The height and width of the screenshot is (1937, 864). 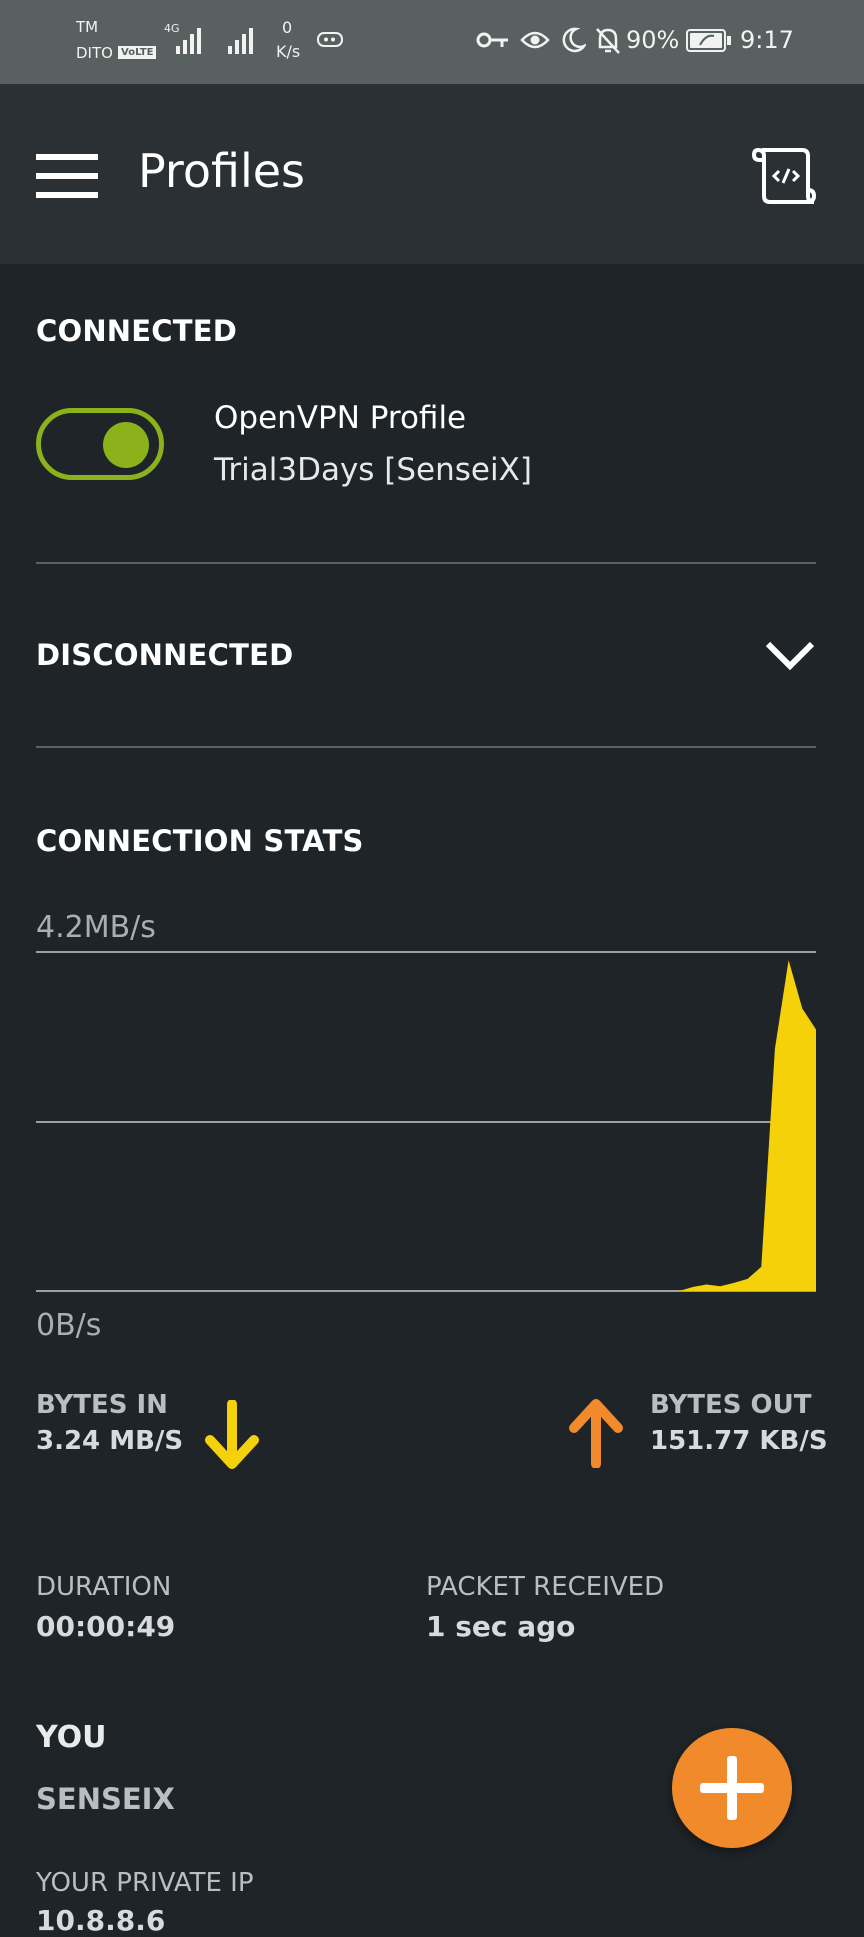 I want to click on menu-icon, so click(x=67, y=176).